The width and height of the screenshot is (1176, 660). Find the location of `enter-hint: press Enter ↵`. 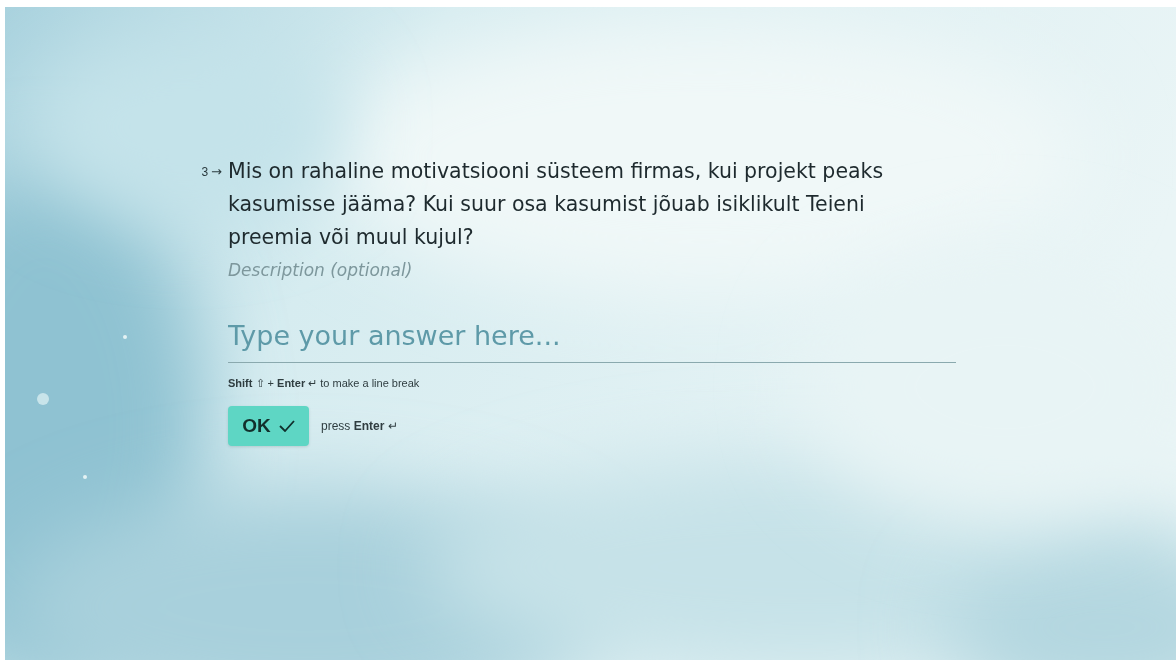

enter-hint: press Enter ↵ is located at coordinates (359, 426).